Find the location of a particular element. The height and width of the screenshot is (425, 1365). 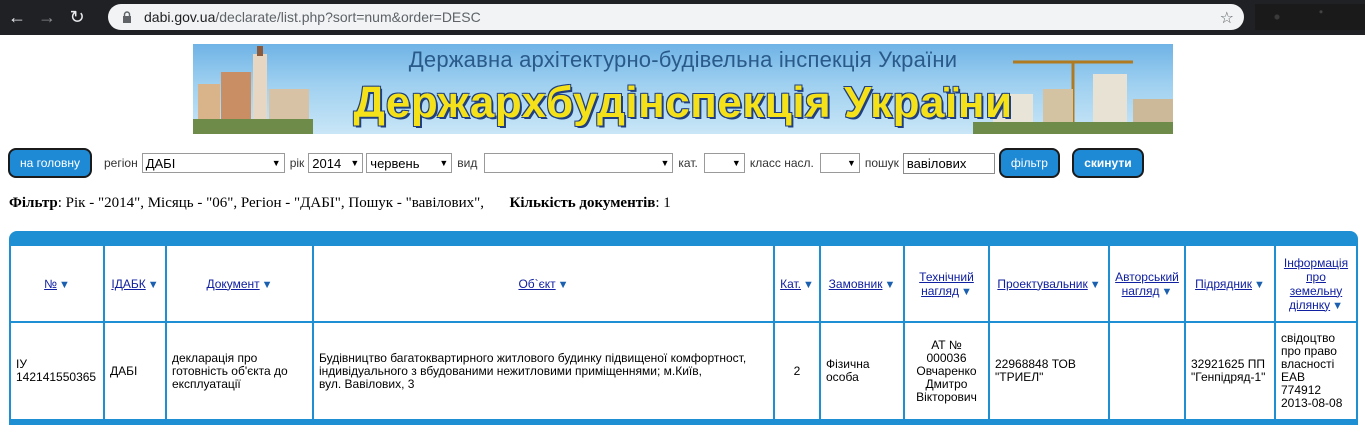

filter-summary-label: Фільтр is located at coordinates (33, 203).